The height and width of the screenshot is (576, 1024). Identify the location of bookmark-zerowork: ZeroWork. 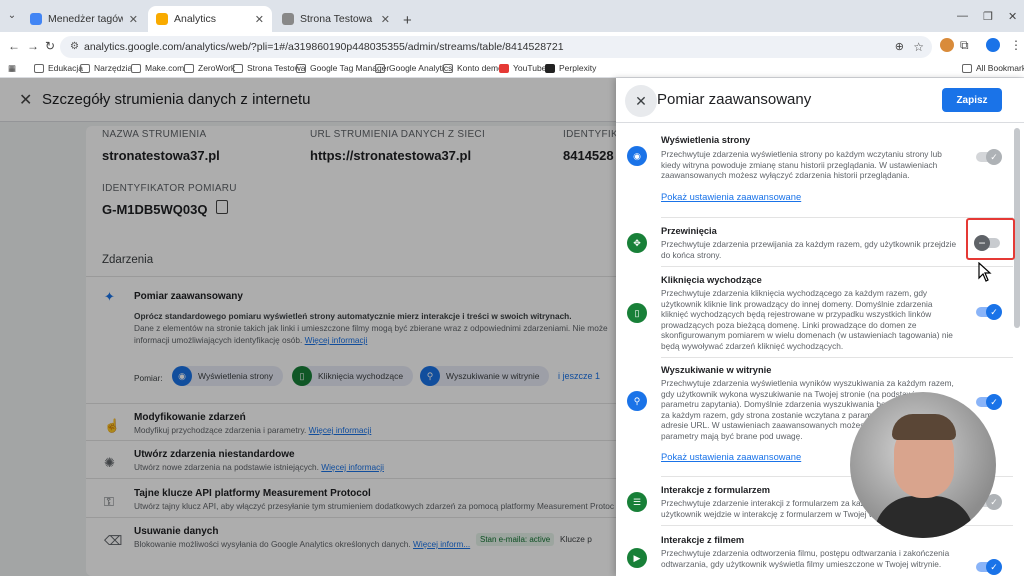
(209, 68).